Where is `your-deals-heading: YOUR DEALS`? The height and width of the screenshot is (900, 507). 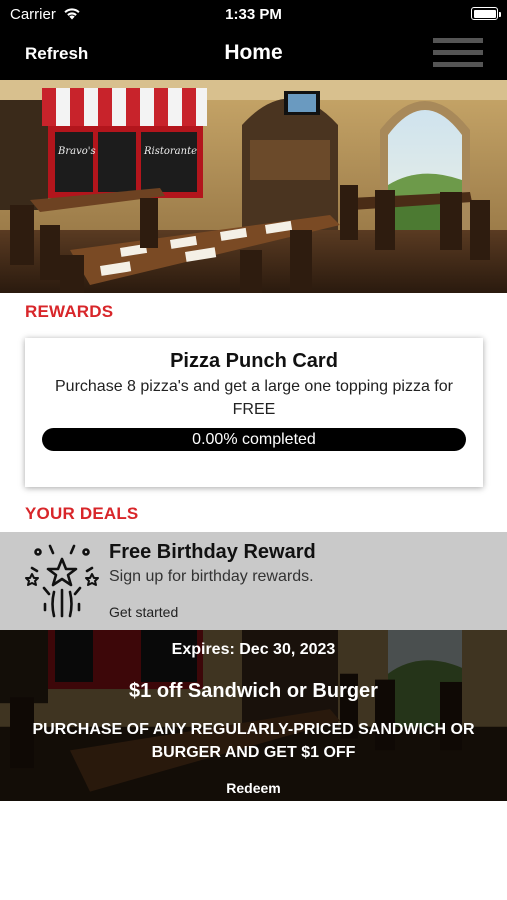 your-deals-heading: YOUR DEALS is located at coordinates (82, 513).